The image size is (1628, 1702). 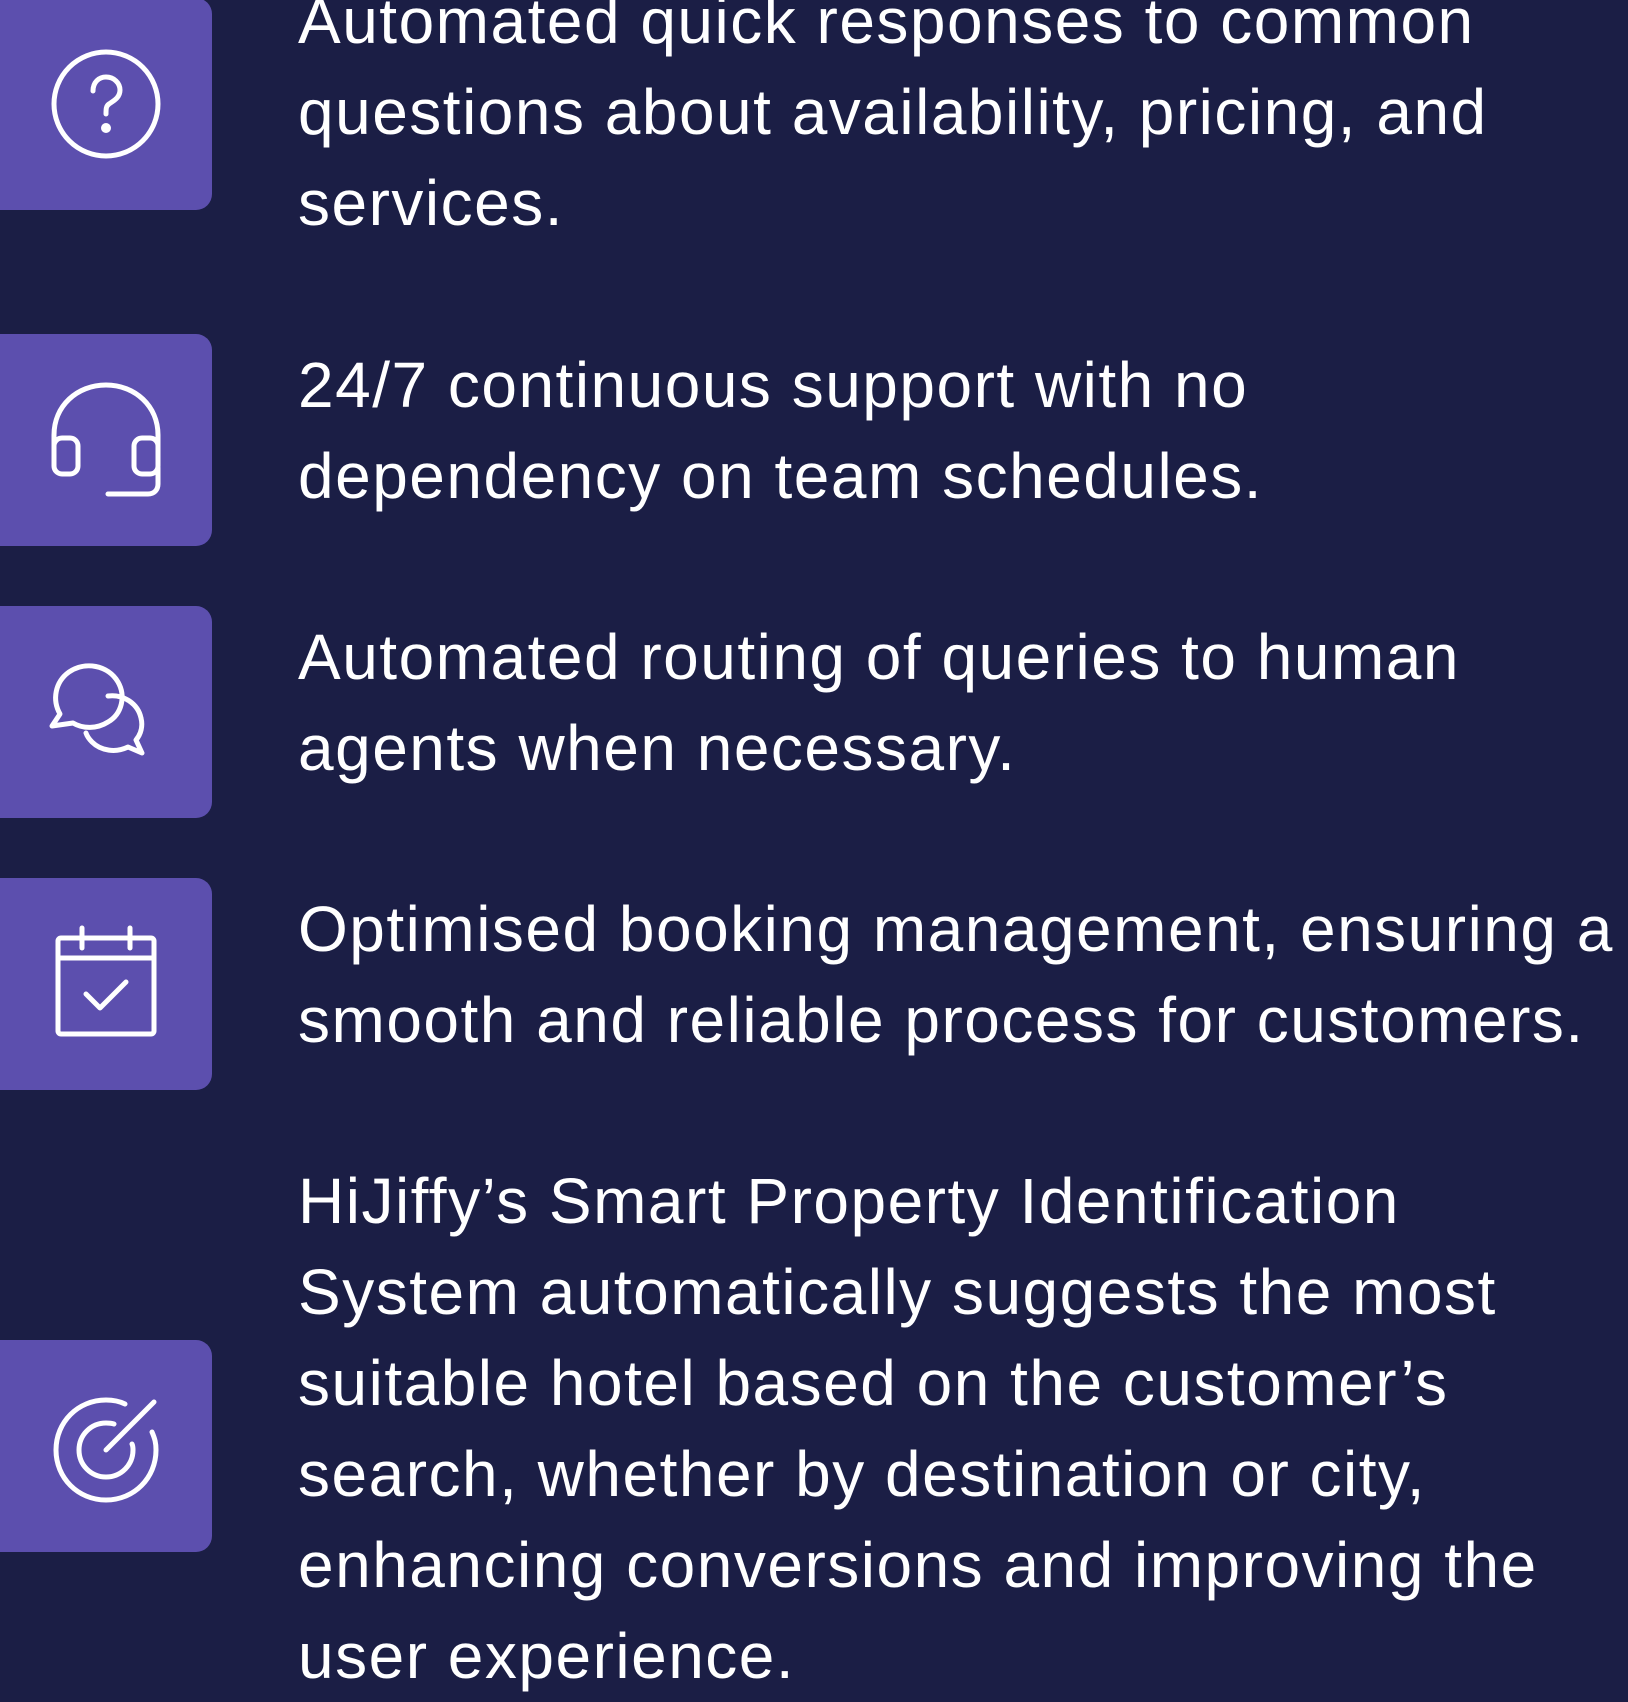 What do you see at coordinates (97, 709) in the screenshot?
I see `chat-bubbles-icon` at bounding box center [97, 709].